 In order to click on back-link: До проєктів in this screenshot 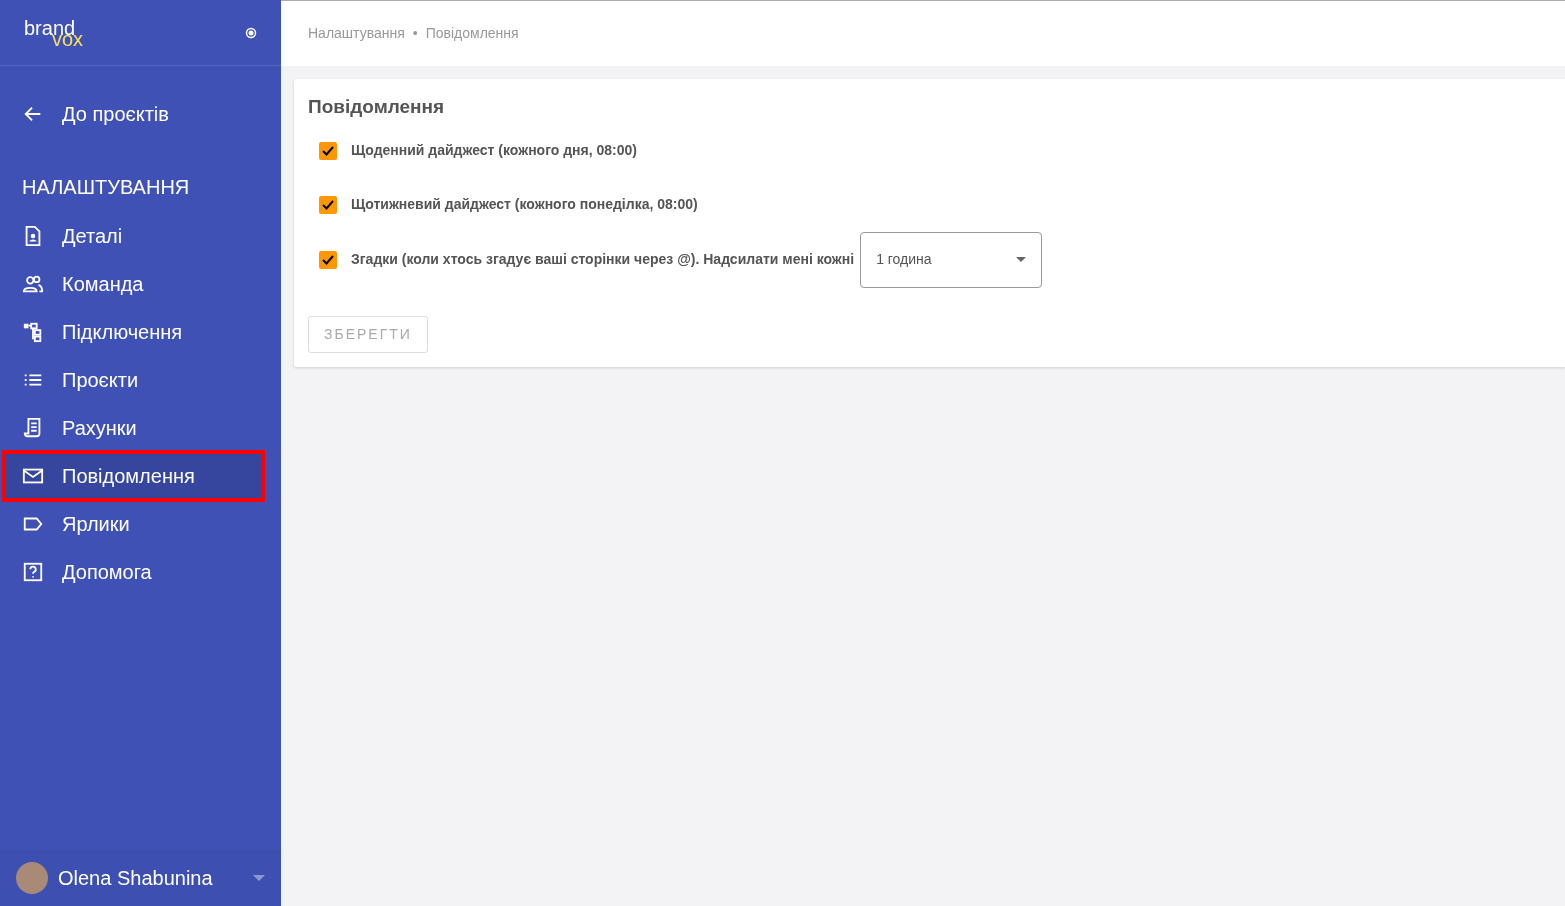, I will do `click(140, 114)`.